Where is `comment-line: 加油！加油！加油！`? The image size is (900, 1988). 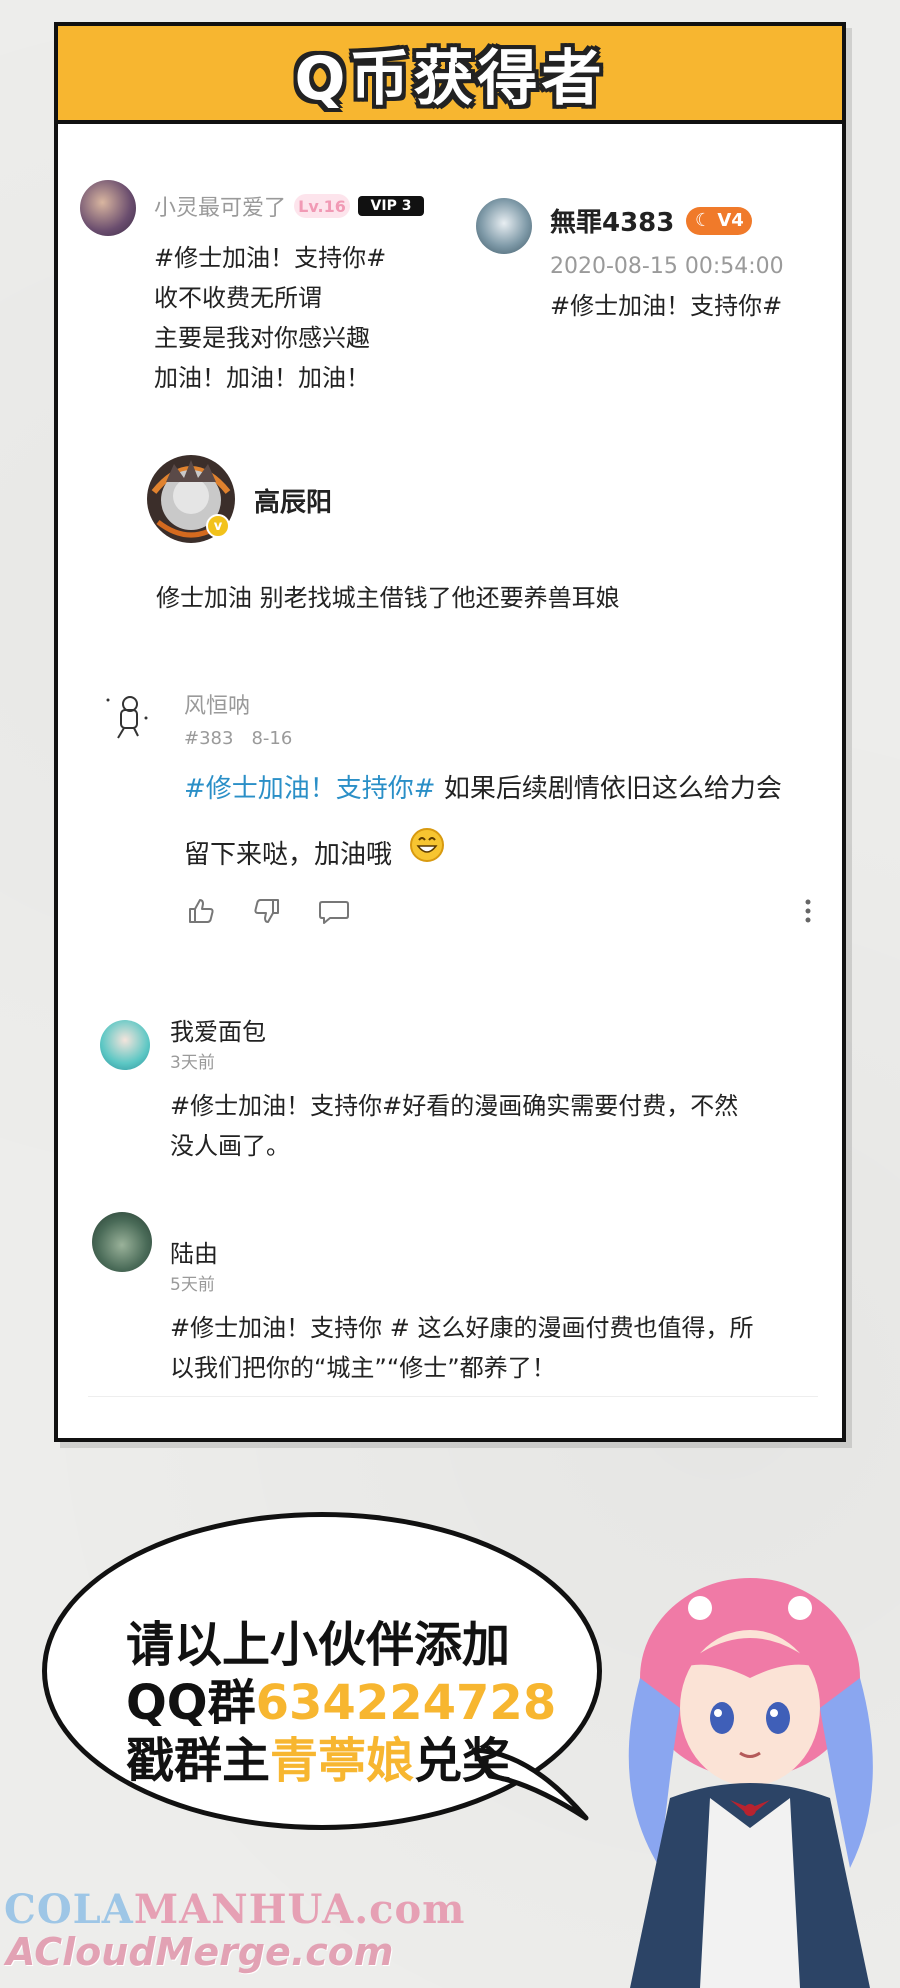 comment-line: 加油！加油！加油！ is located at coordinates (262, 378).